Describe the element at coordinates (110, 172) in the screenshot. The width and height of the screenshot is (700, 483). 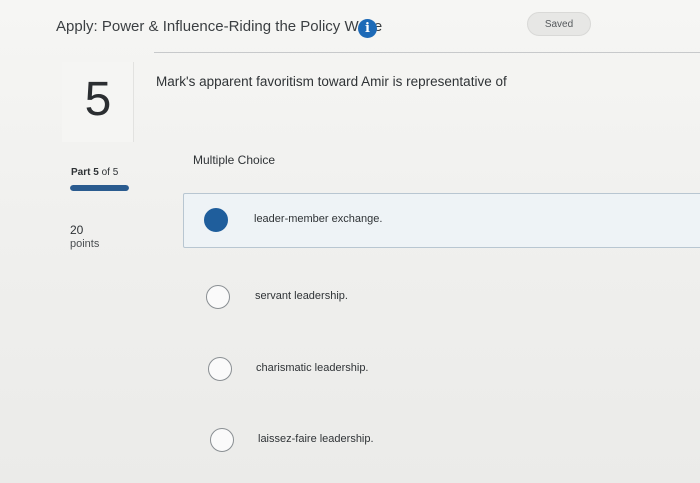
I see `part-total: of 5` at that location.